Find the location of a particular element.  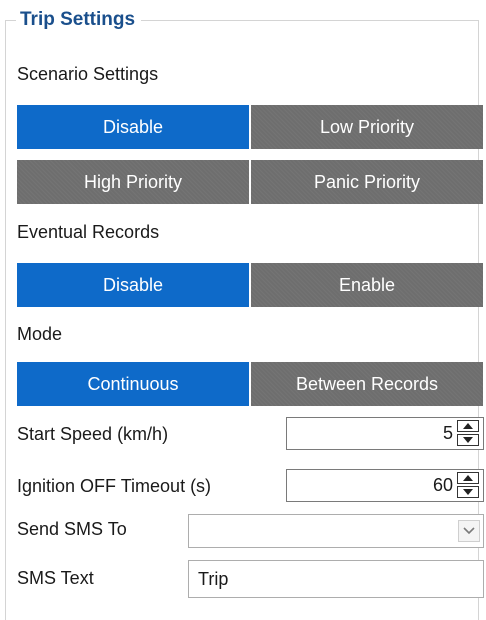

scenario-settings-label: Scenario Settings is located at coordinates (88, 74).